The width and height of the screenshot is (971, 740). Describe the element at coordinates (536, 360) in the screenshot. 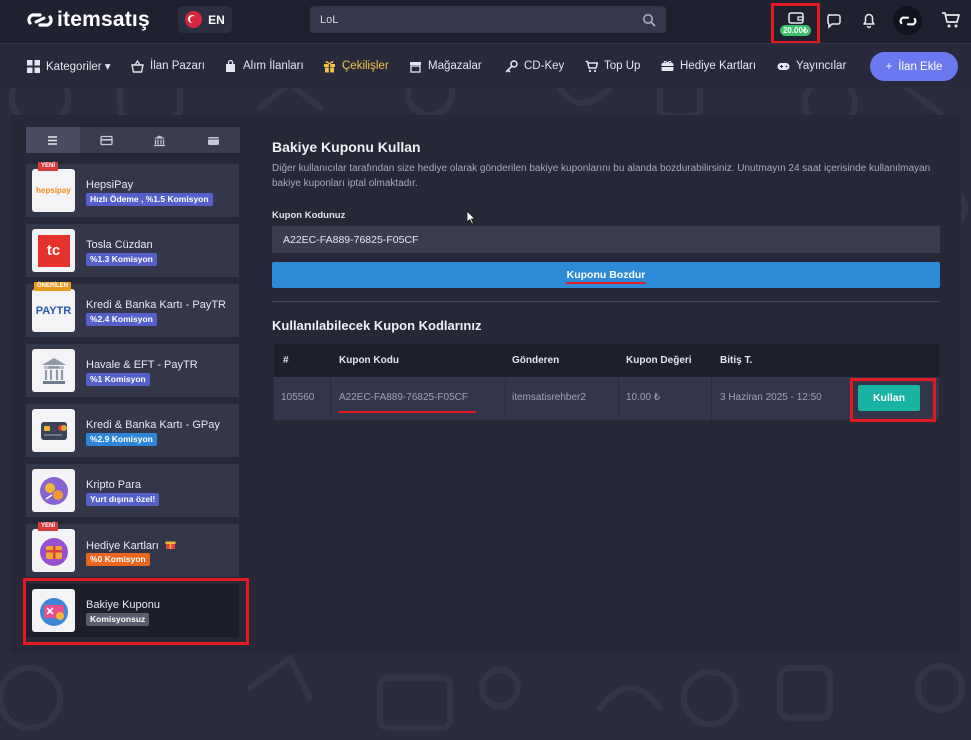

I see `column-header-sender: Gönderen` at that location.